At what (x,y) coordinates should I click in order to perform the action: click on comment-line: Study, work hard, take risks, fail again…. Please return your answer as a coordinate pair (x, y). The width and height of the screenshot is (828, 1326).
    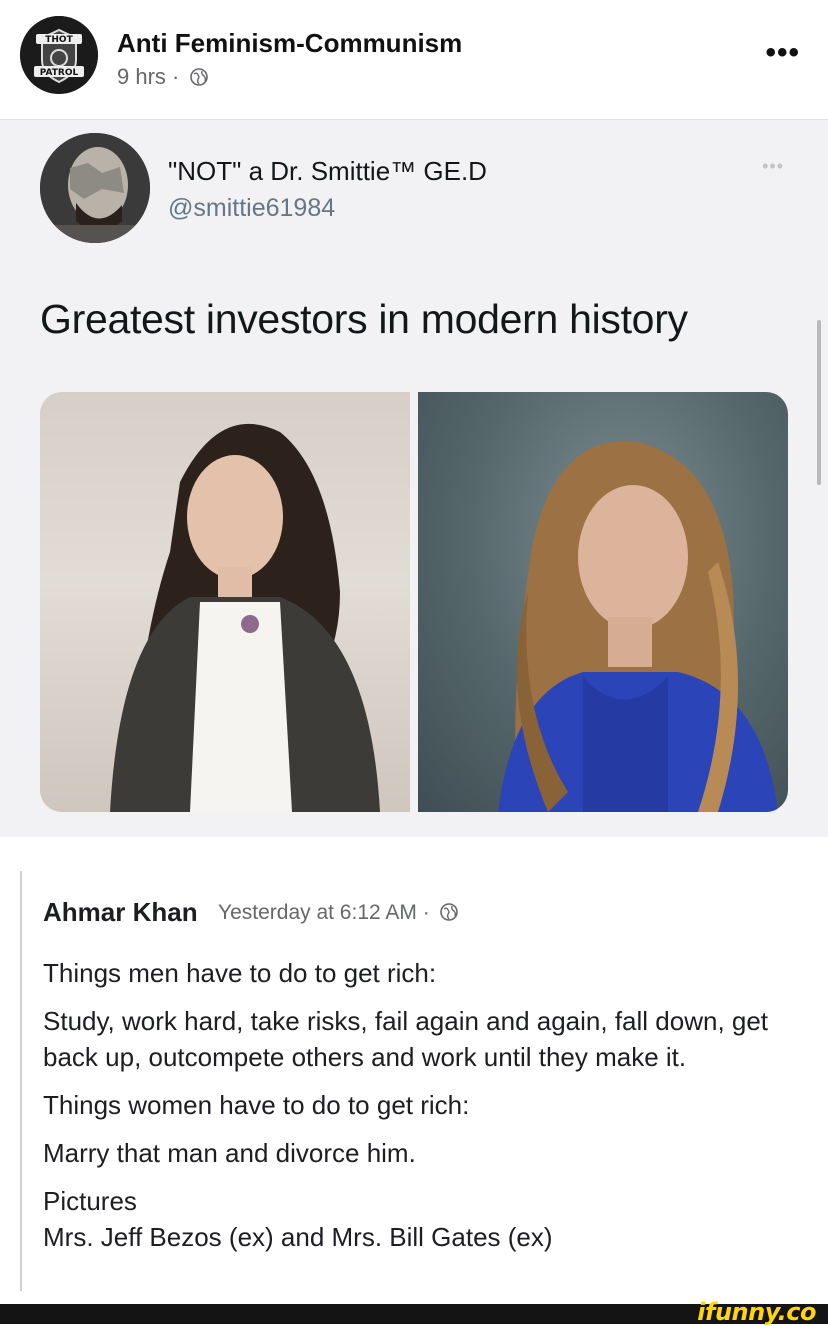
    Looking at the image, I should click on (406, 1039).